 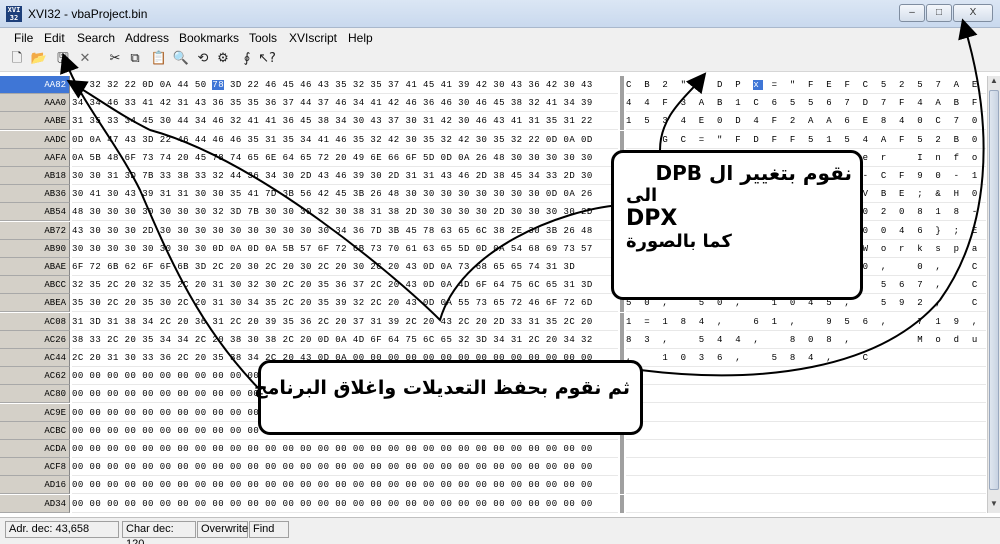 I want to click on scroll-down-icon: ▼, so click(x=994, y=505).